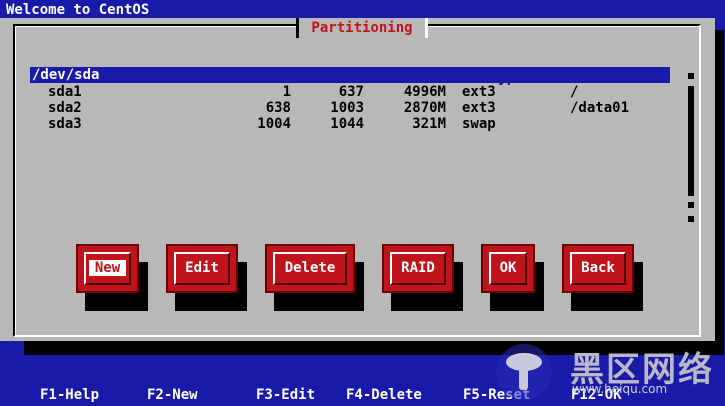 Image resolution: width=725 pixels, height=406 pixels. I want to click on partition-end: 637, so click(351, 92).